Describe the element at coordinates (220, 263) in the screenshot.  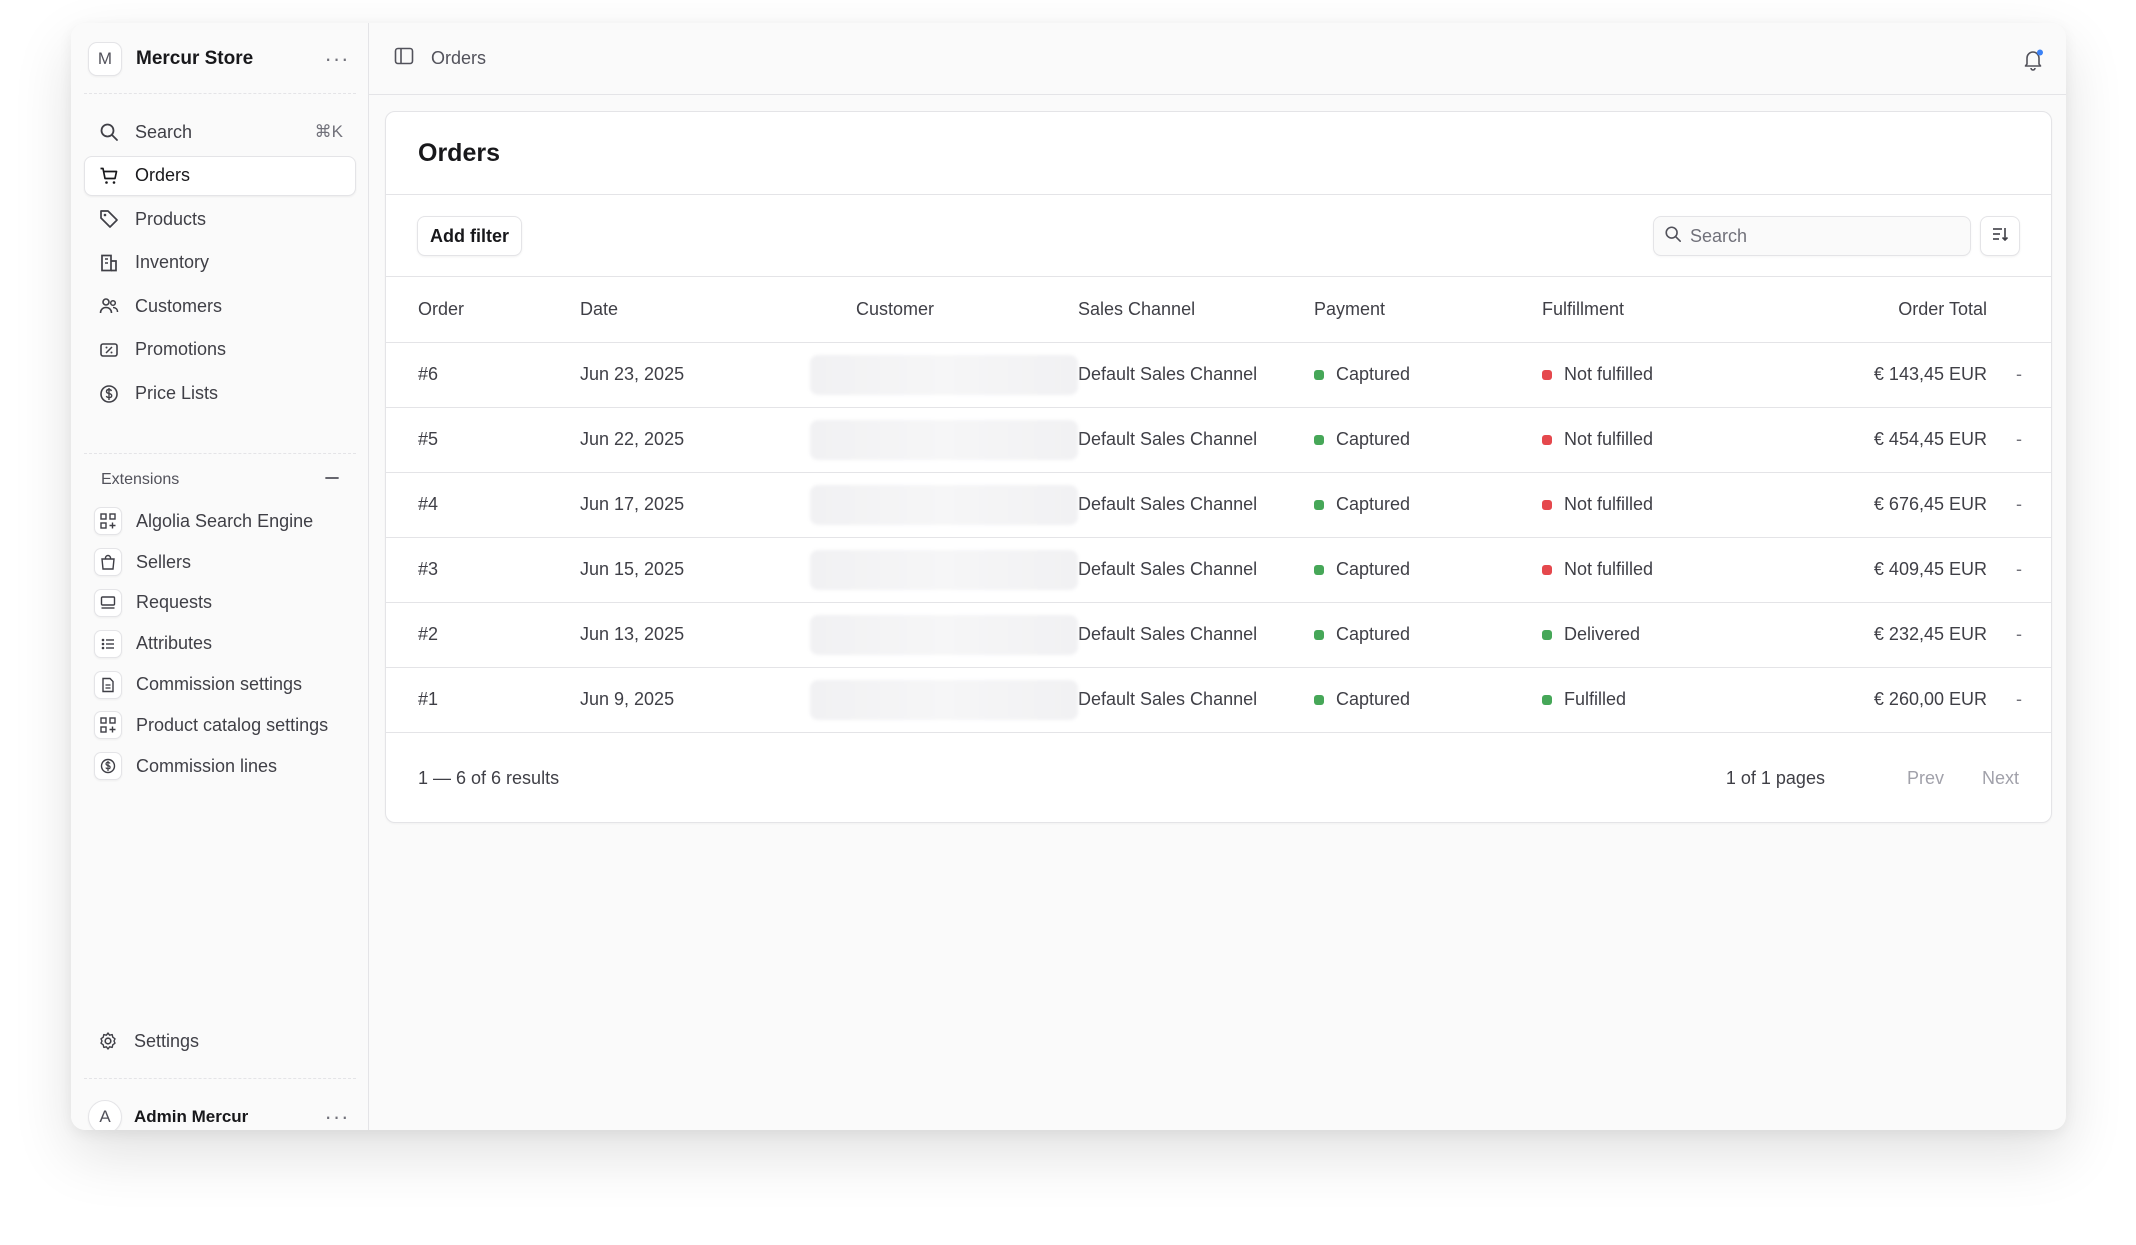
I see `sidebar-item-inventory: Inventory` at that location.